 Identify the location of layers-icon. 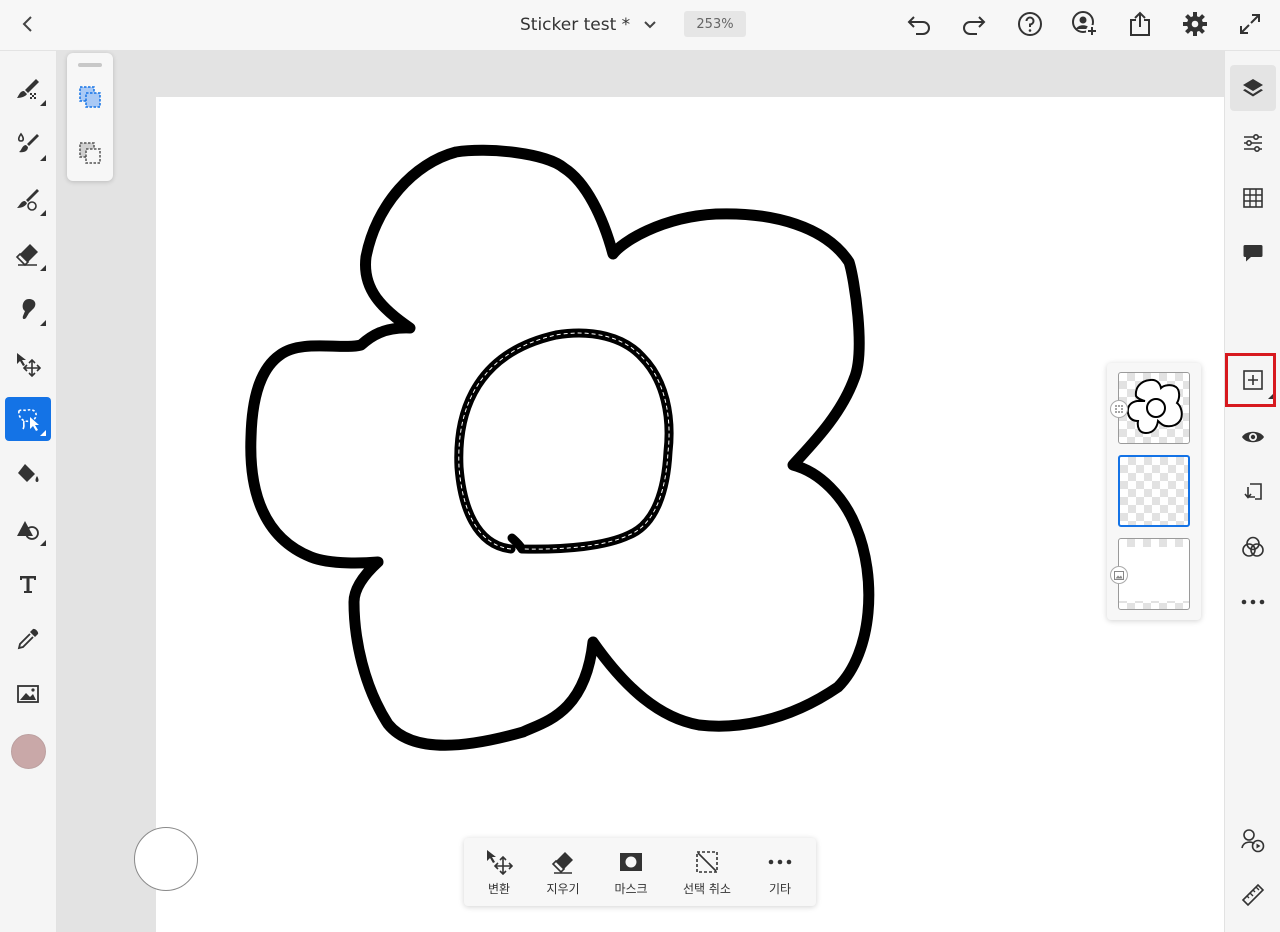
(1253, 88).